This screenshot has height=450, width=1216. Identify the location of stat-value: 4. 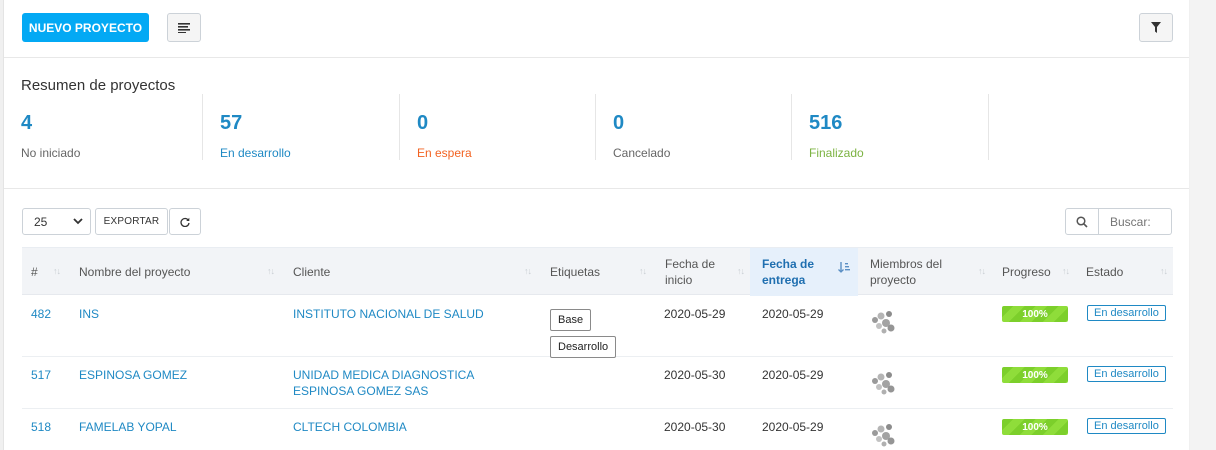
(27, 123).